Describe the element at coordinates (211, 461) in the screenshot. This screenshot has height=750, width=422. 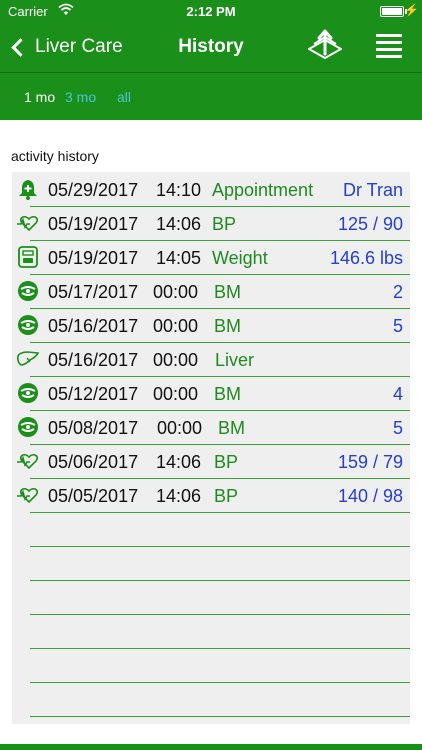
I see `history-row: 05/06/2017 14:06 BP 159 / 79` at that location.